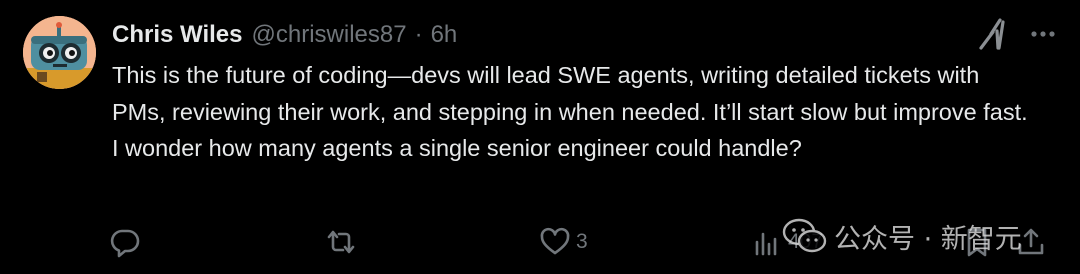  I want to click on tweet-header: Chris Wiles @chriswiles87 · 6h, so click(284, 35).